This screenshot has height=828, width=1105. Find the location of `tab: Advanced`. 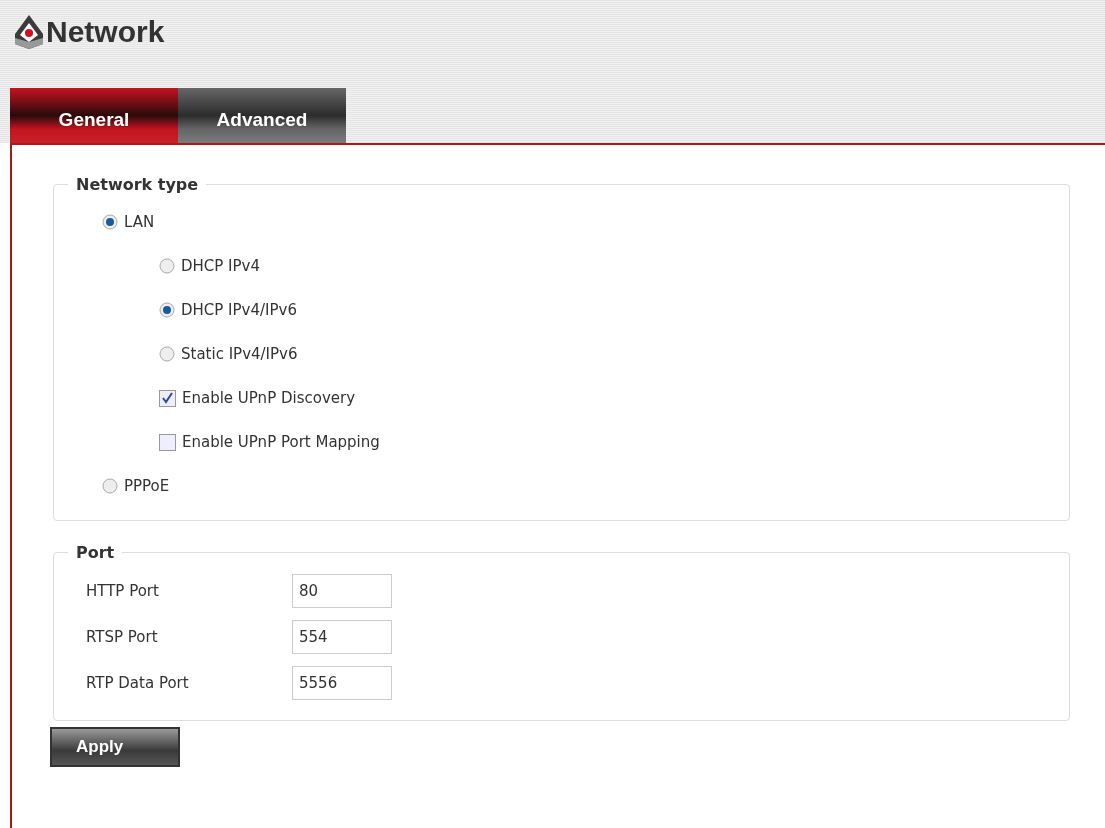

tab: Advanced is located at coordinates (262, 115).